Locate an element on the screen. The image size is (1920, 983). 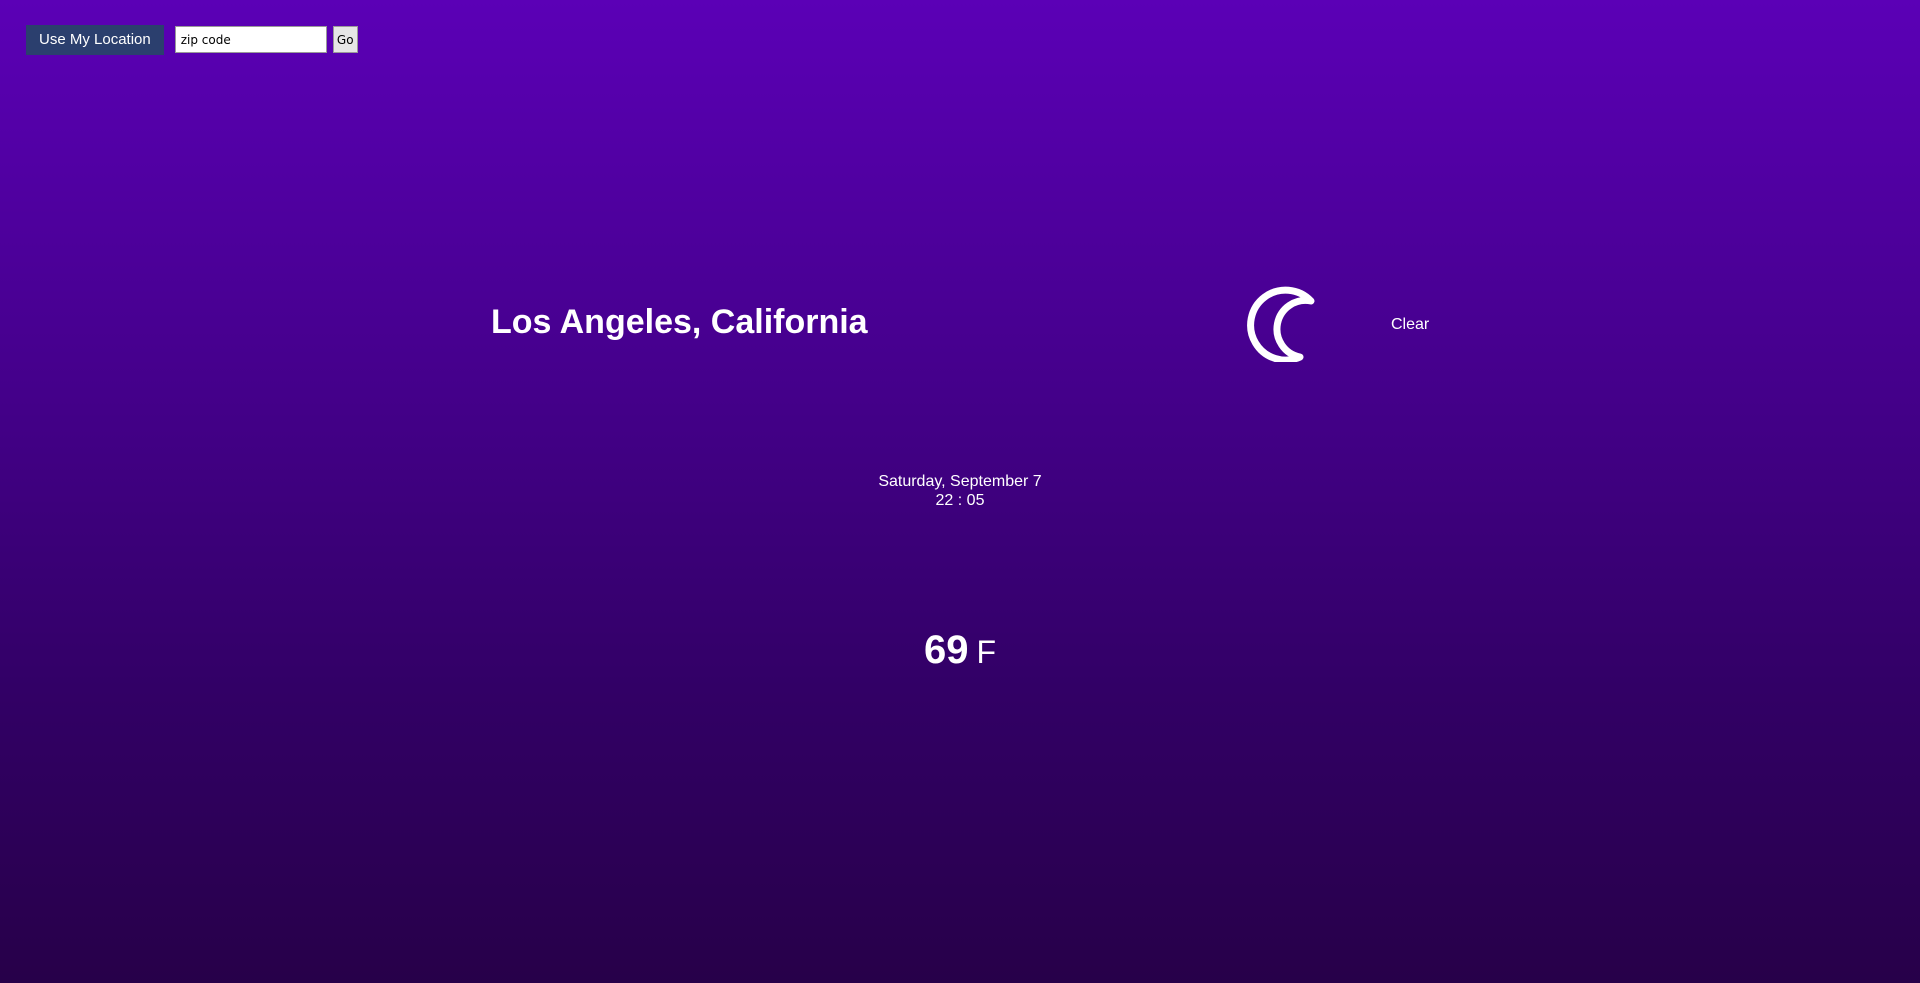
temperature-value: 69 is located at coordinates (946, 650).